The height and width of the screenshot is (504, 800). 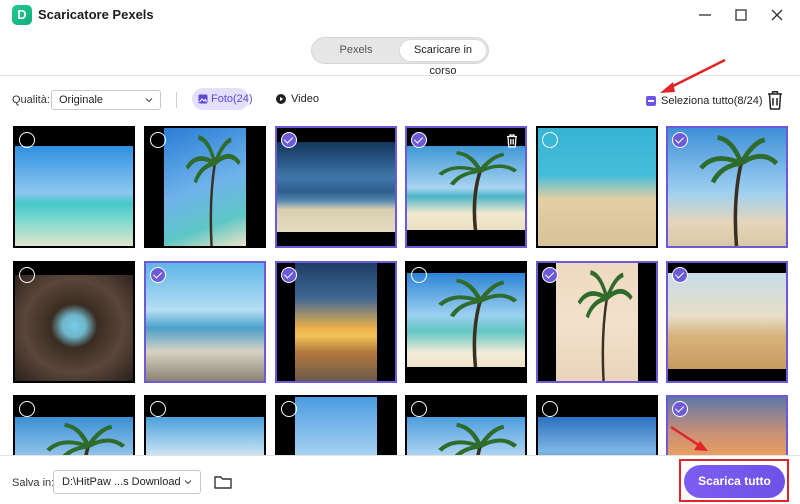 I want to click on folder-icon, so click(x=223, y=482).